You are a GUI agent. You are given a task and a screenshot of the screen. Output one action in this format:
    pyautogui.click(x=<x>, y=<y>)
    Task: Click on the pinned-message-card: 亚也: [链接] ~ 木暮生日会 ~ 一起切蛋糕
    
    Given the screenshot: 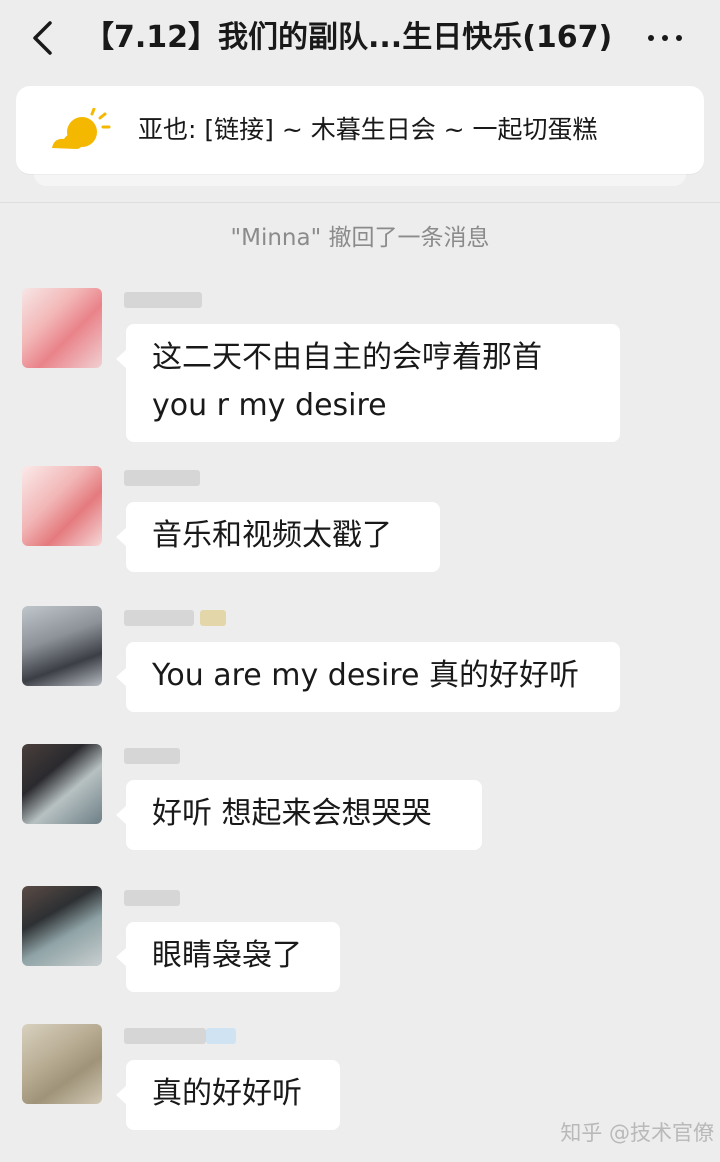 What is the action you would take?
    pyautogui.click(x=360, y=130)
    